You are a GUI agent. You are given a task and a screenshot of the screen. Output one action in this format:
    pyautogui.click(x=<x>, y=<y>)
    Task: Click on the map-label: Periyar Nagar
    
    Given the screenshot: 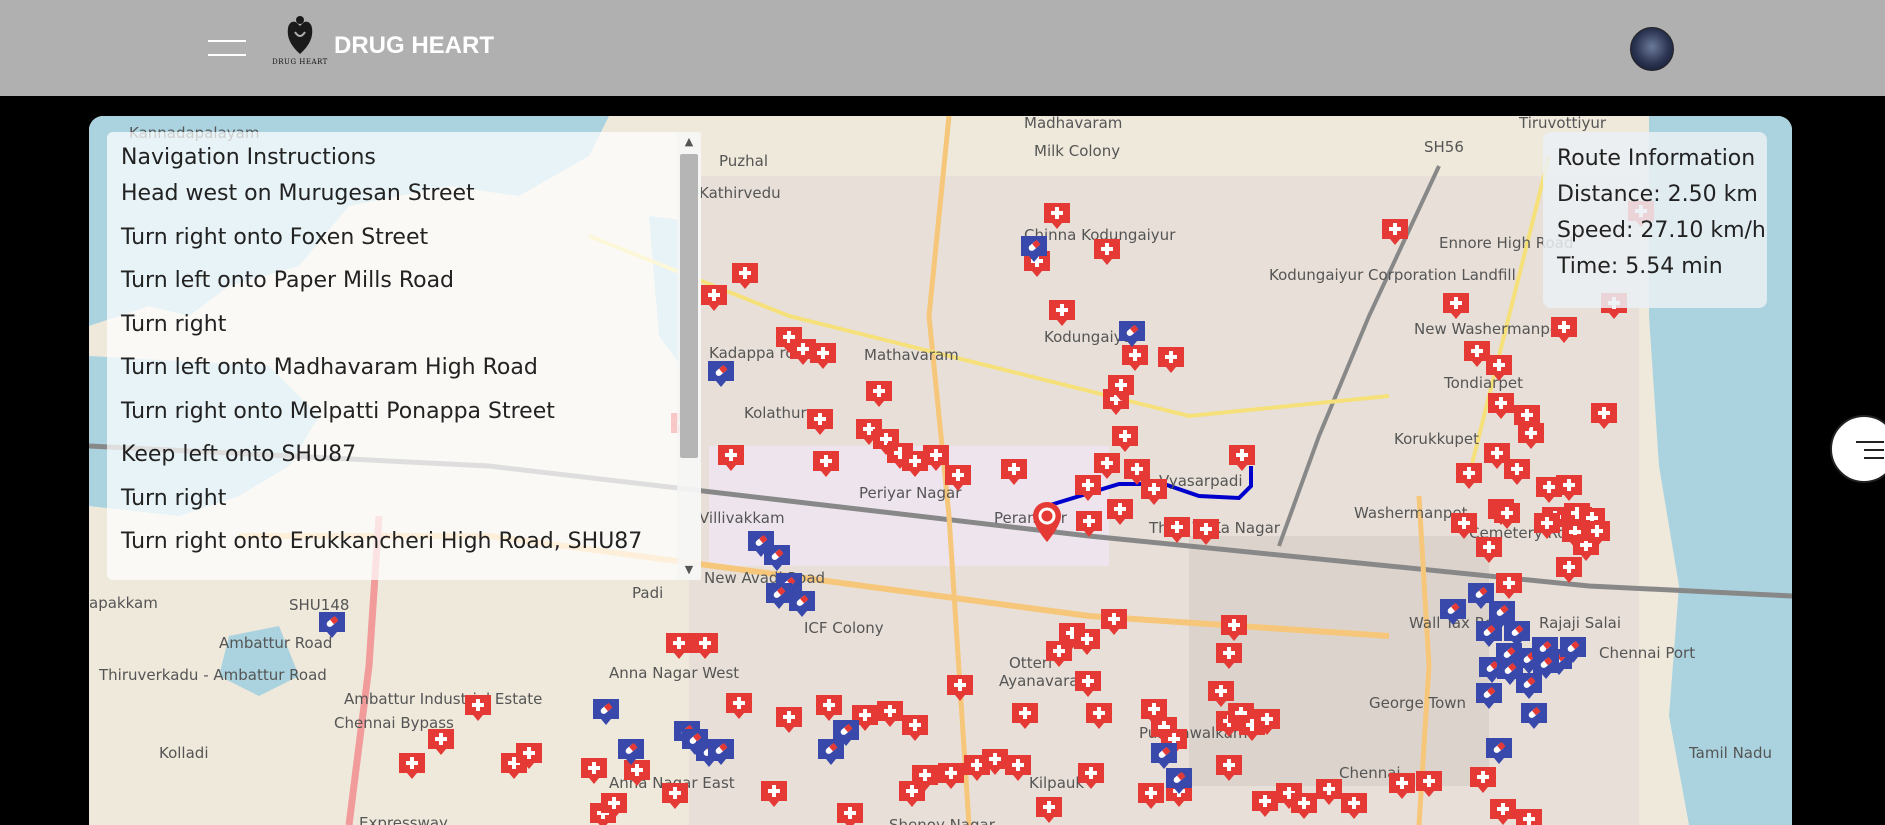 What is the action you would take?
    pyautogui.click(x=910, y=493)
    